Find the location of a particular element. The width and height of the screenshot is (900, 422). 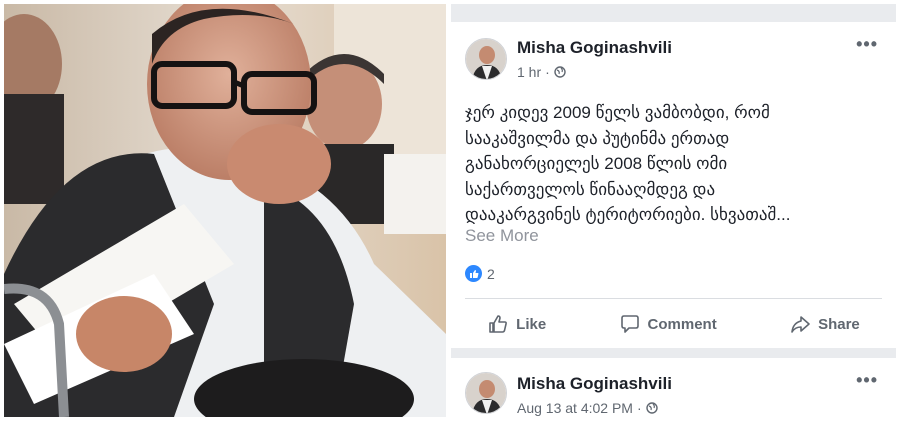

see-more-link: See More is located at coordinates (502, 236).